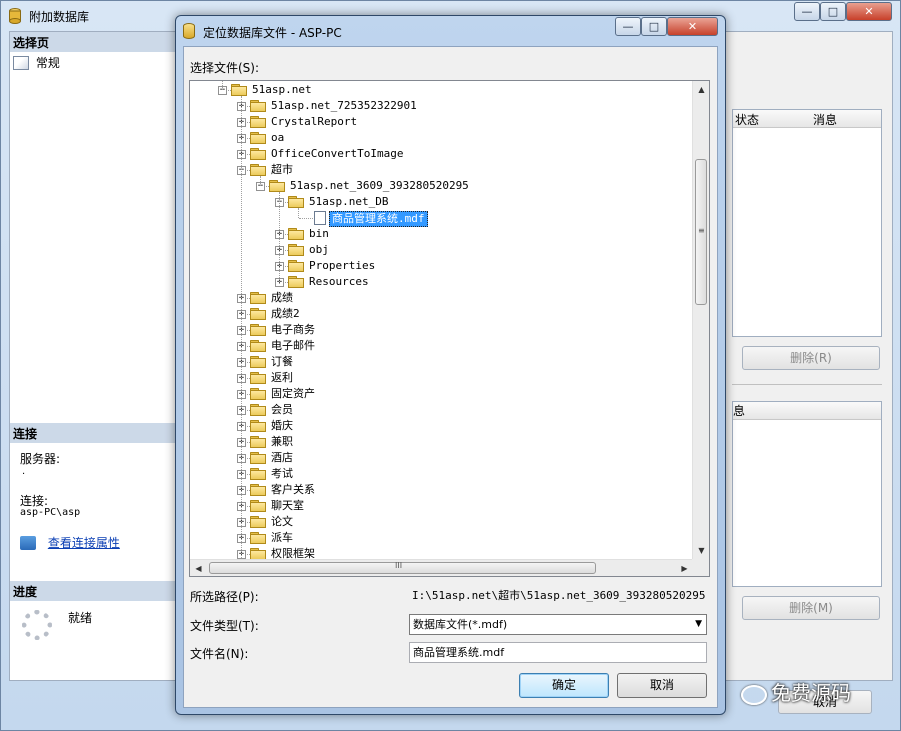  I want to click on tree-folder-item: + 婚庆, so click(441, 426).